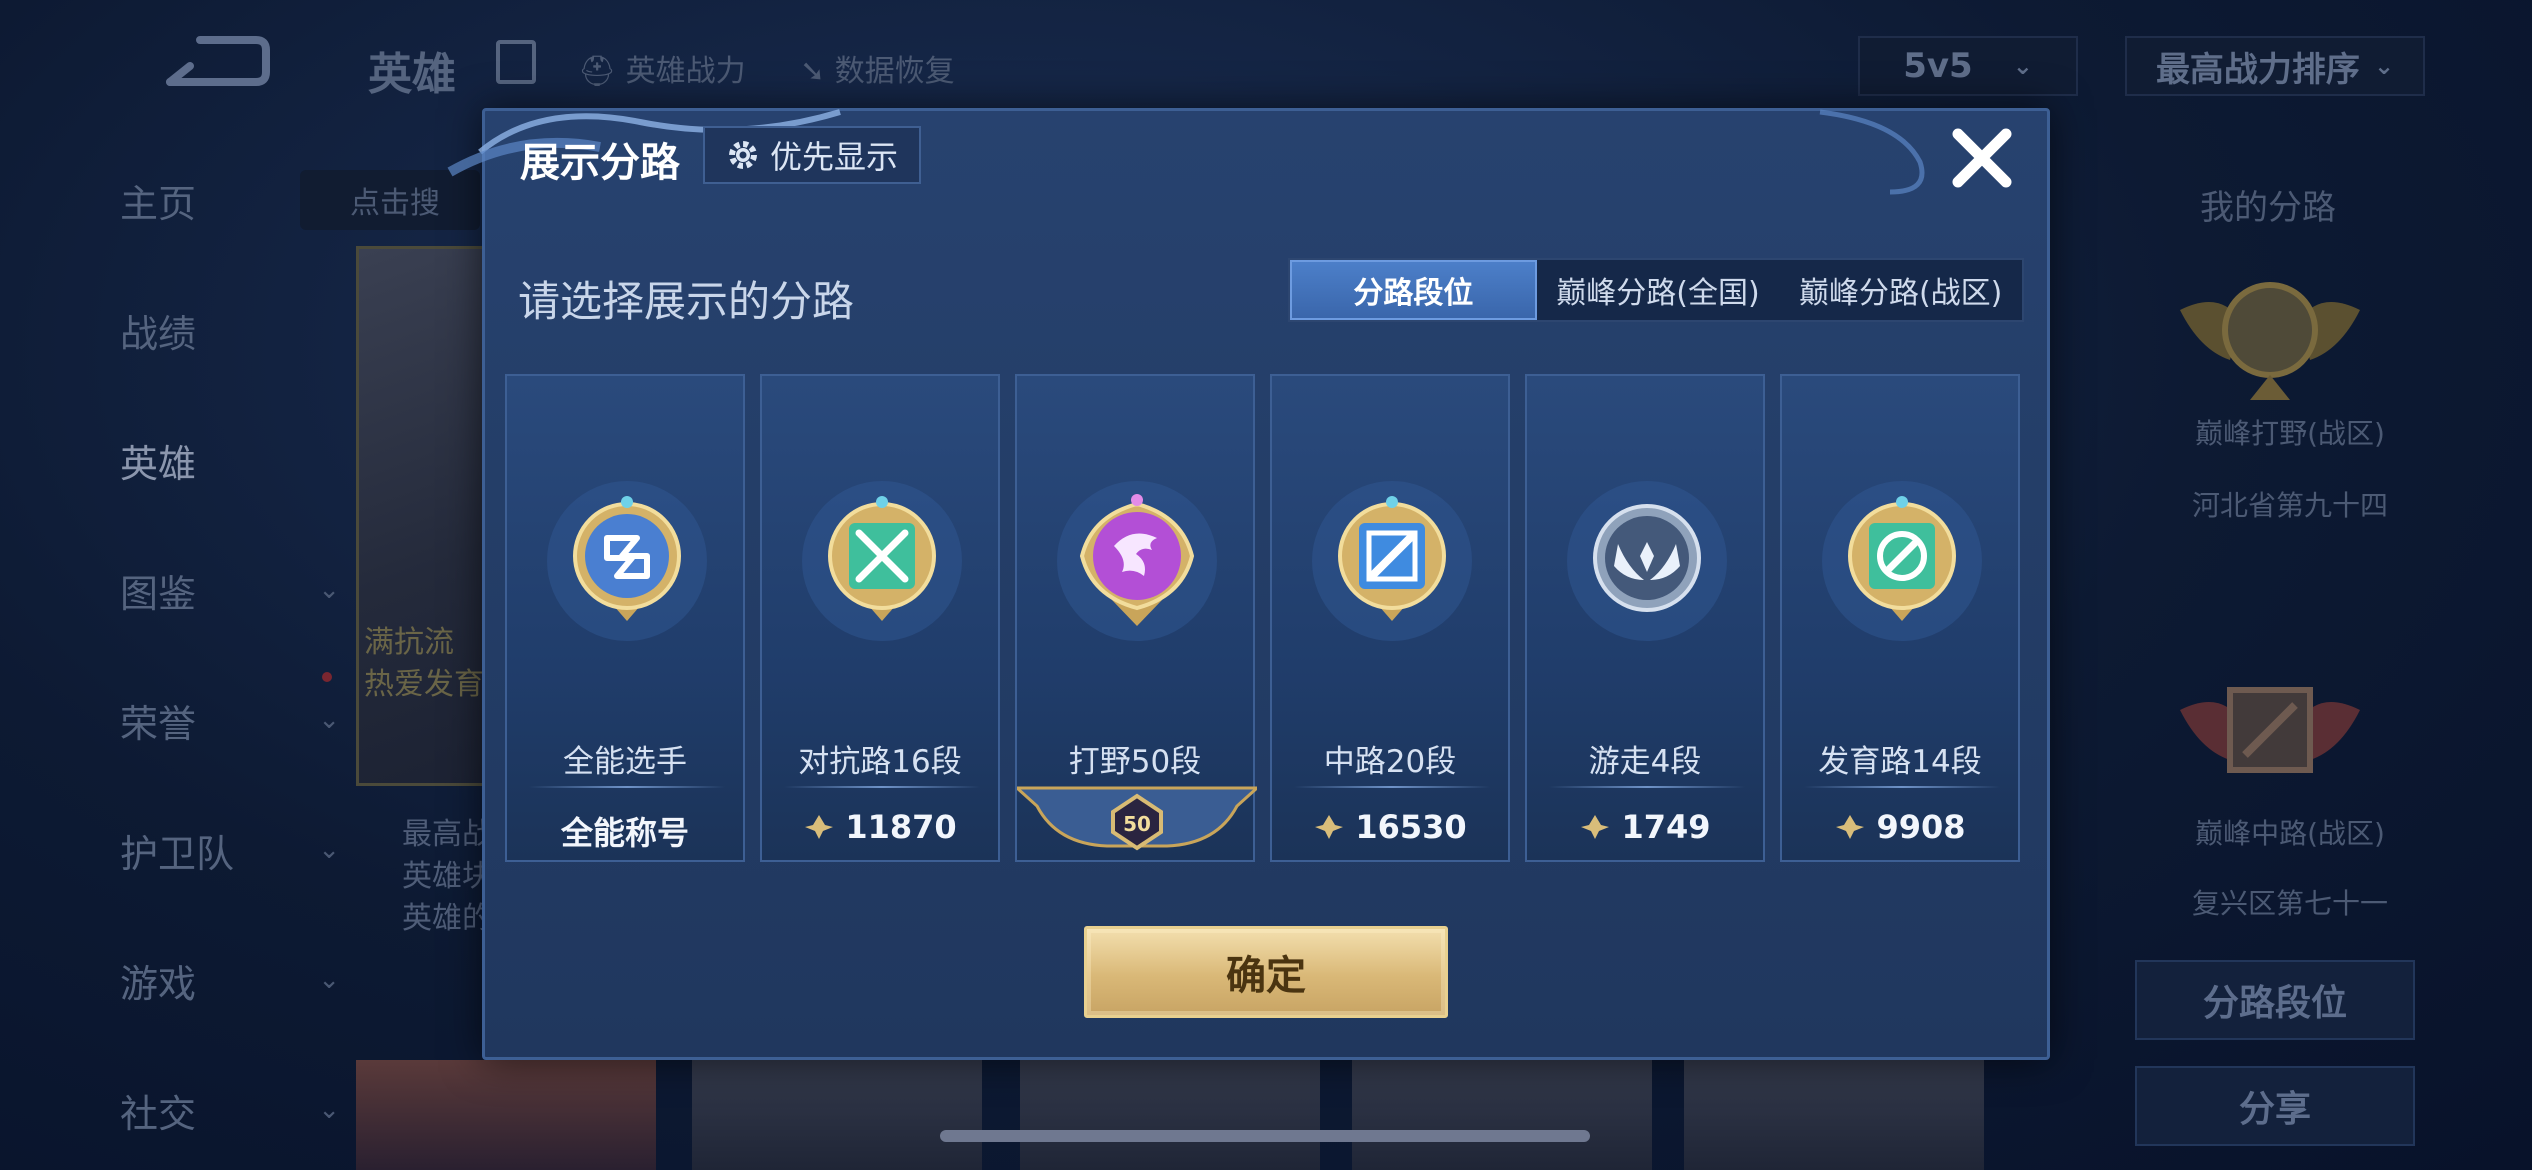 This screenshot has height=1170, width=2532. What do you see at coordinates (2268, 208) in the screenshot?
I see `my-lanes-title: 我的分路` at bounding box center [2268, 208].